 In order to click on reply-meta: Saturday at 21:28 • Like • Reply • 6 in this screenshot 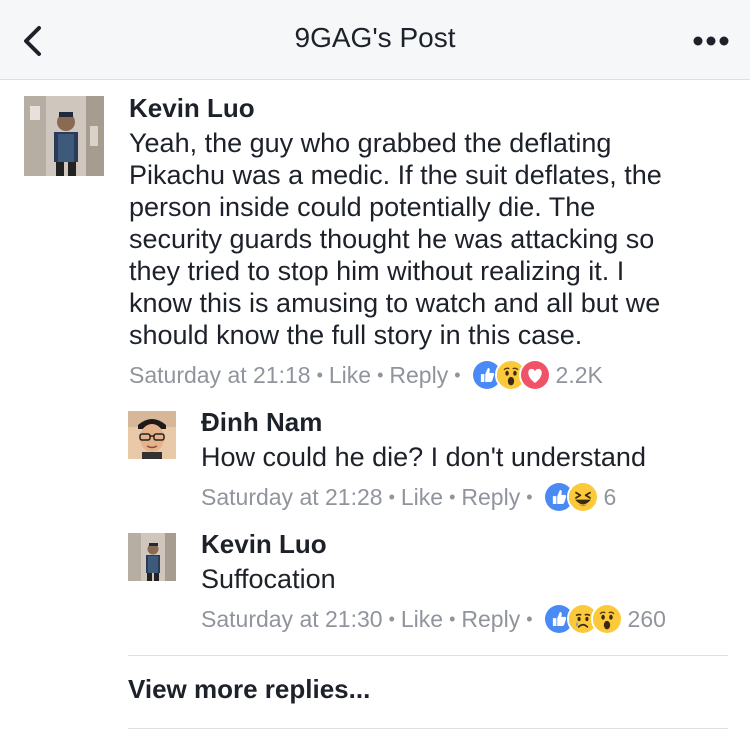, I will do `click(408, 497)`.